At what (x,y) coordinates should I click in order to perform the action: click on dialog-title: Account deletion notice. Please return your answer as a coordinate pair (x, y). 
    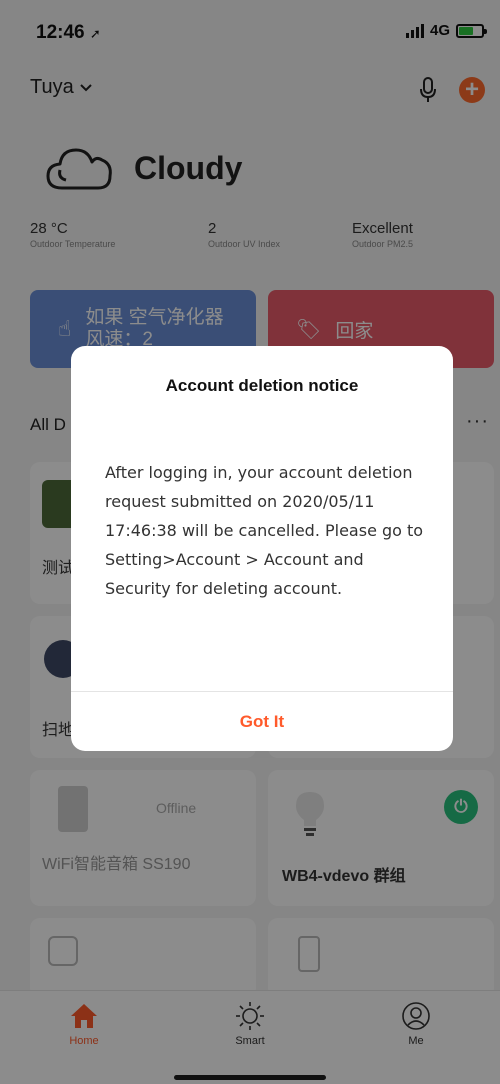
    Looking at the image, I should click on (262, 385).